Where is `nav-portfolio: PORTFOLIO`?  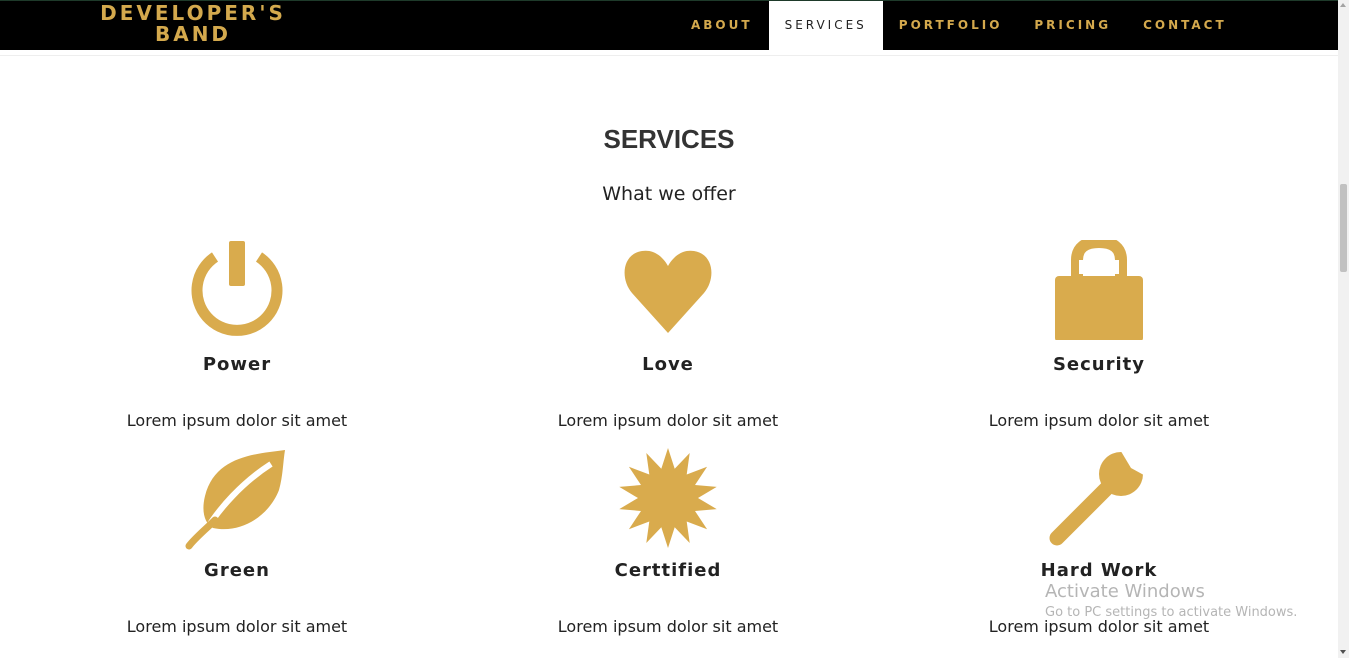 nav-portfolio: PORTFOLIO is located at coordinates (951, 26).